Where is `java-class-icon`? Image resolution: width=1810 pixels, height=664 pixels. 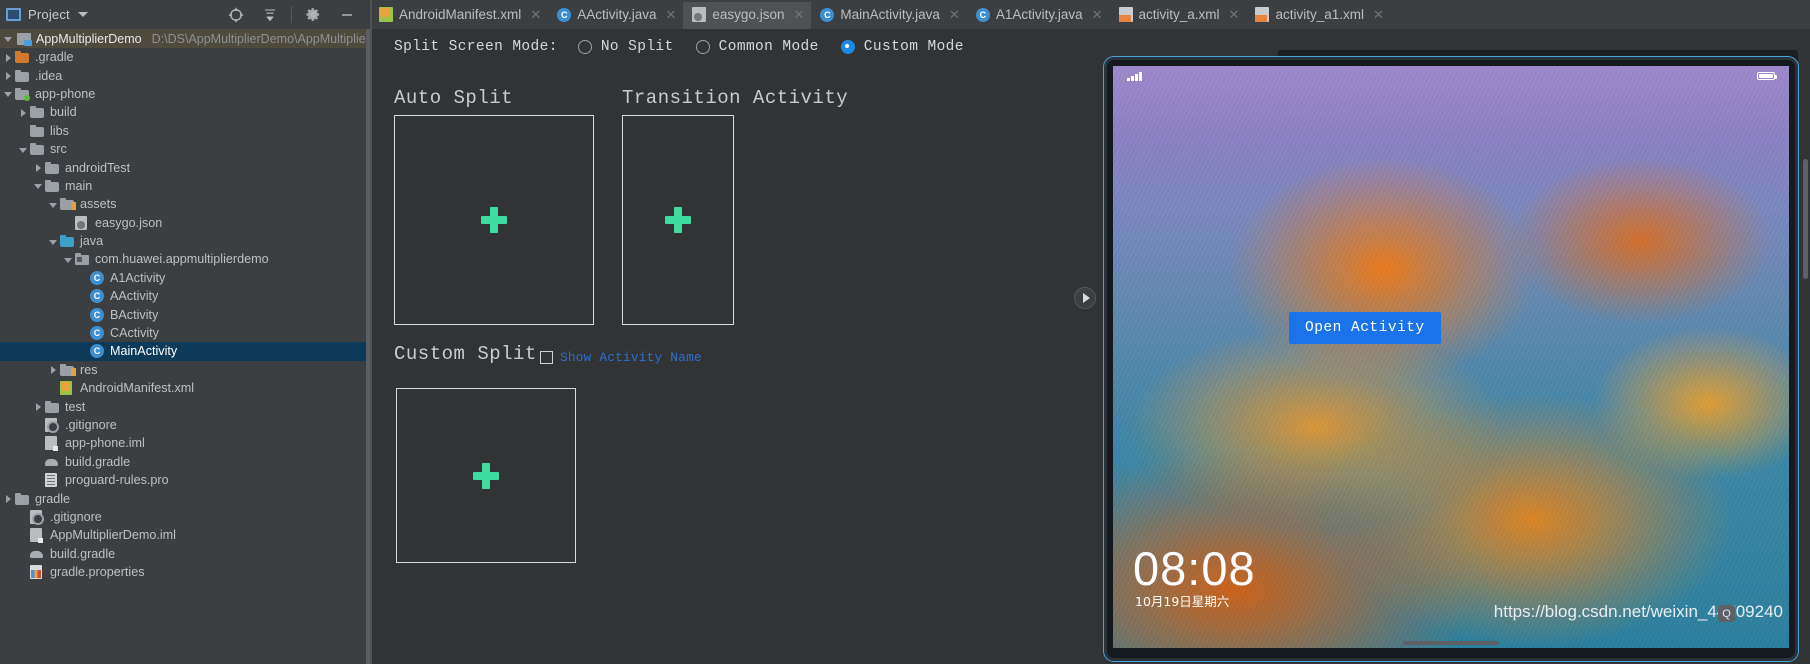
java-class-icon is located at coordinates (564, 14).